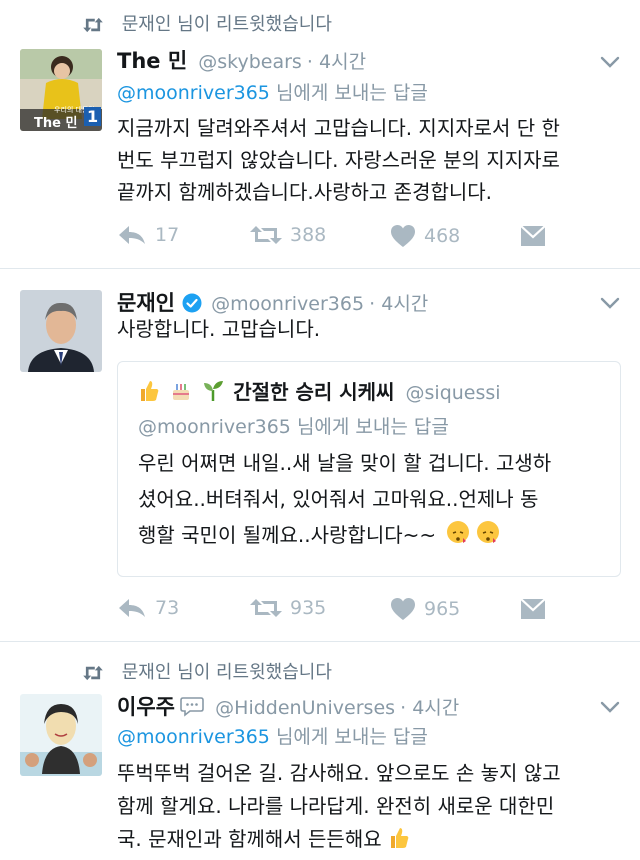 The height and width of the screenshot is (860, 640). What do you see at coordinates (287, 535) in the screenshot?
I see `quoted-text-line-end: 행할 국민이 될께요..사랑합니다~~` at bounding box center [287, 535].